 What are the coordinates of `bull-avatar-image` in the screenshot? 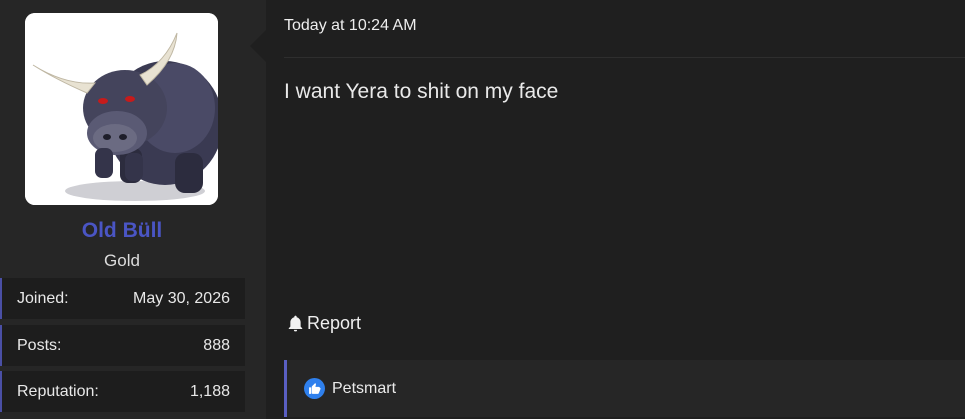 It's located at (121, 109).